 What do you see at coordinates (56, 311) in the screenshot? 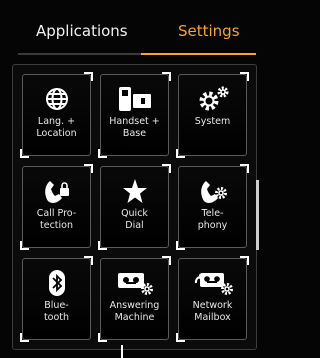
I see `tile-label: Blue- tooth` at bounding box center [56, 311].